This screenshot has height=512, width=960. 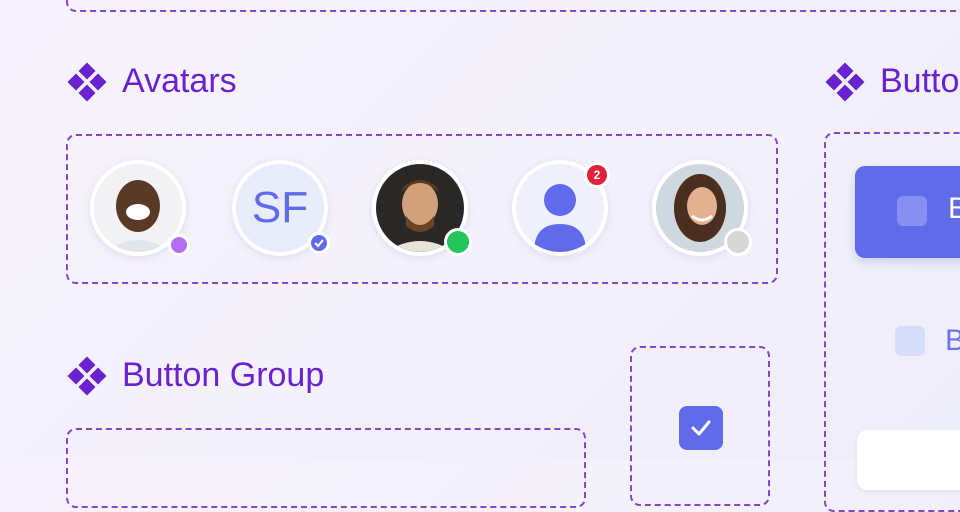 What do you see at coordinates (954, 208) in the screenshot?
I see `primary-button-label: B` at bounding box center [954, 208].